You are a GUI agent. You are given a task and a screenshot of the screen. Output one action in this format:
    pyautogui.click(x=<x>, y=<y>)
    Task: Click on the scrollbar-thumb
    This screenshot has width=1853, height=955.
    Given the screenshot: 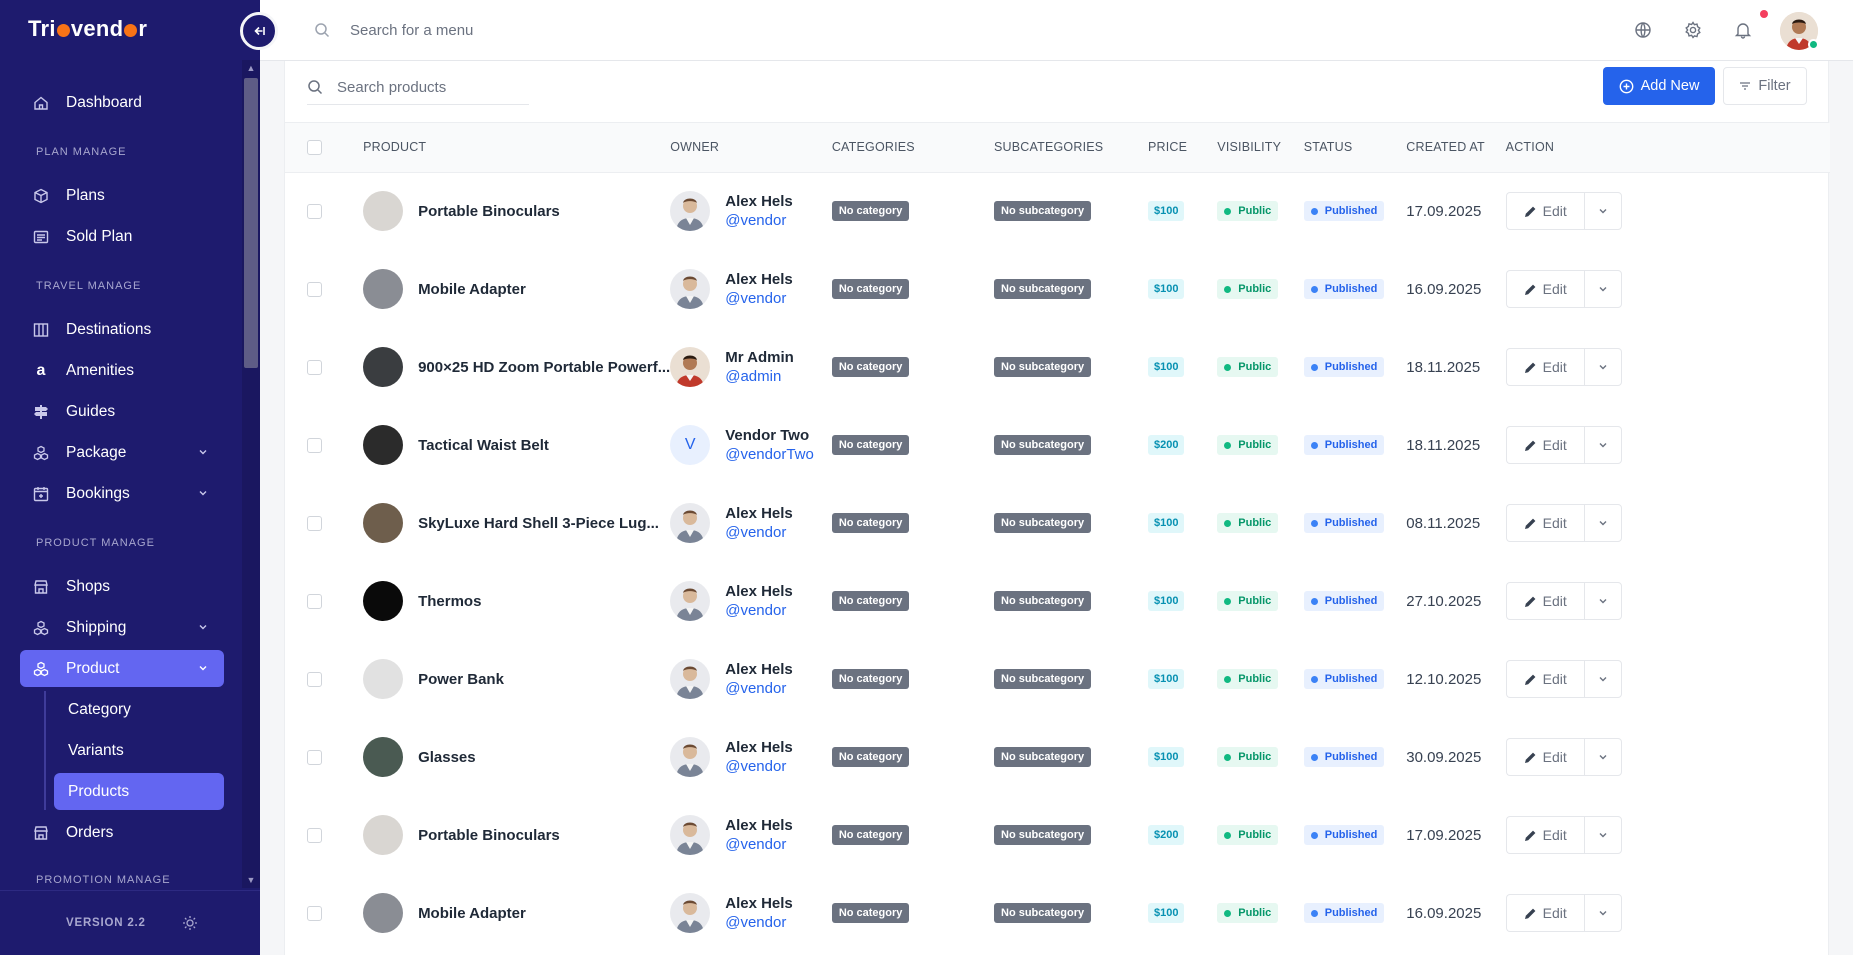 What is the action you would take?
    pyautogui.click(x=251, y=223)
    